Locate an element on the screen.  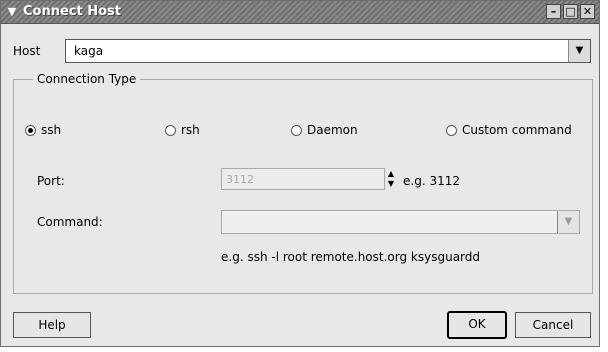
host-dropdown-button: ▼ is located at coordinates (579, 51).